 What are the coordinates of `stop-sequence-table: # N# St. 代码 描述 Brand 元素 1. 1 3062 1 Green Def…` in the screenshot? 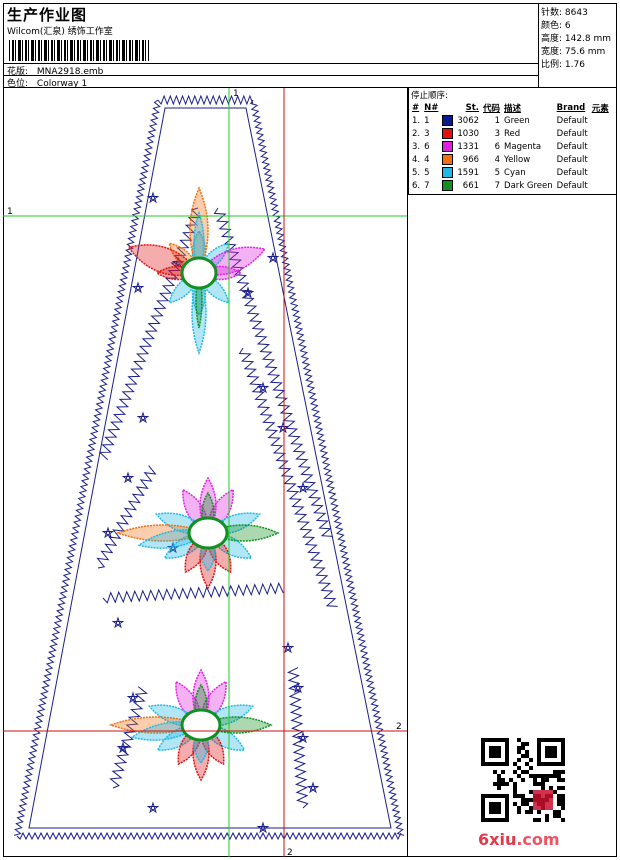 It's located at (510, 146).